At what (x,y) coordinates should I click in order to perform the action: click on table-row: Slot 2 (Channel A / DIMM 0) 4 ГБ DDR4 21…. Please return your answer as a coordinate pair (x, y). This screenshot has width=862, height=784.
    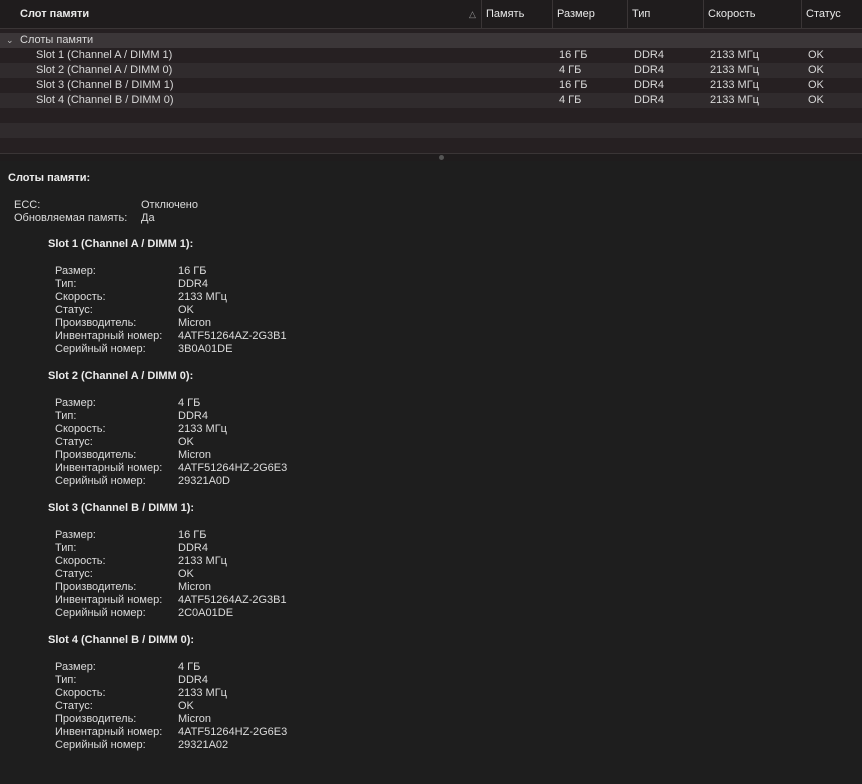
    Looking at the image, I should click on (431, 70).